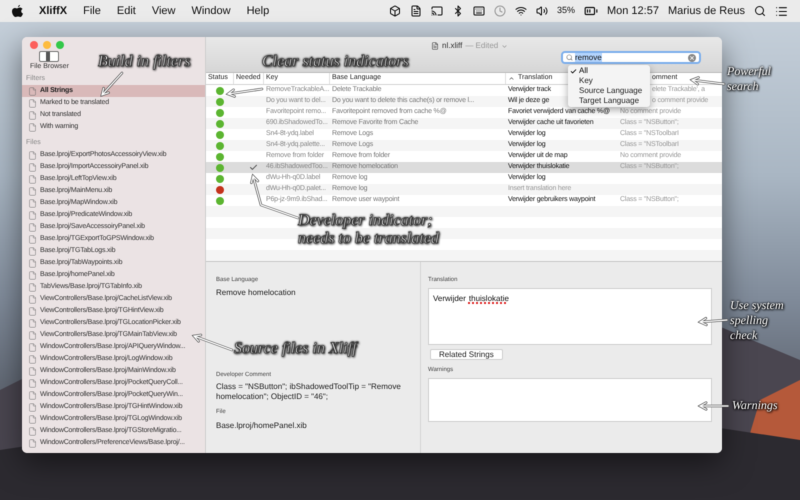 This screenshot has height=500, width=800. I want to click on screen-icon, so click(436, 11).